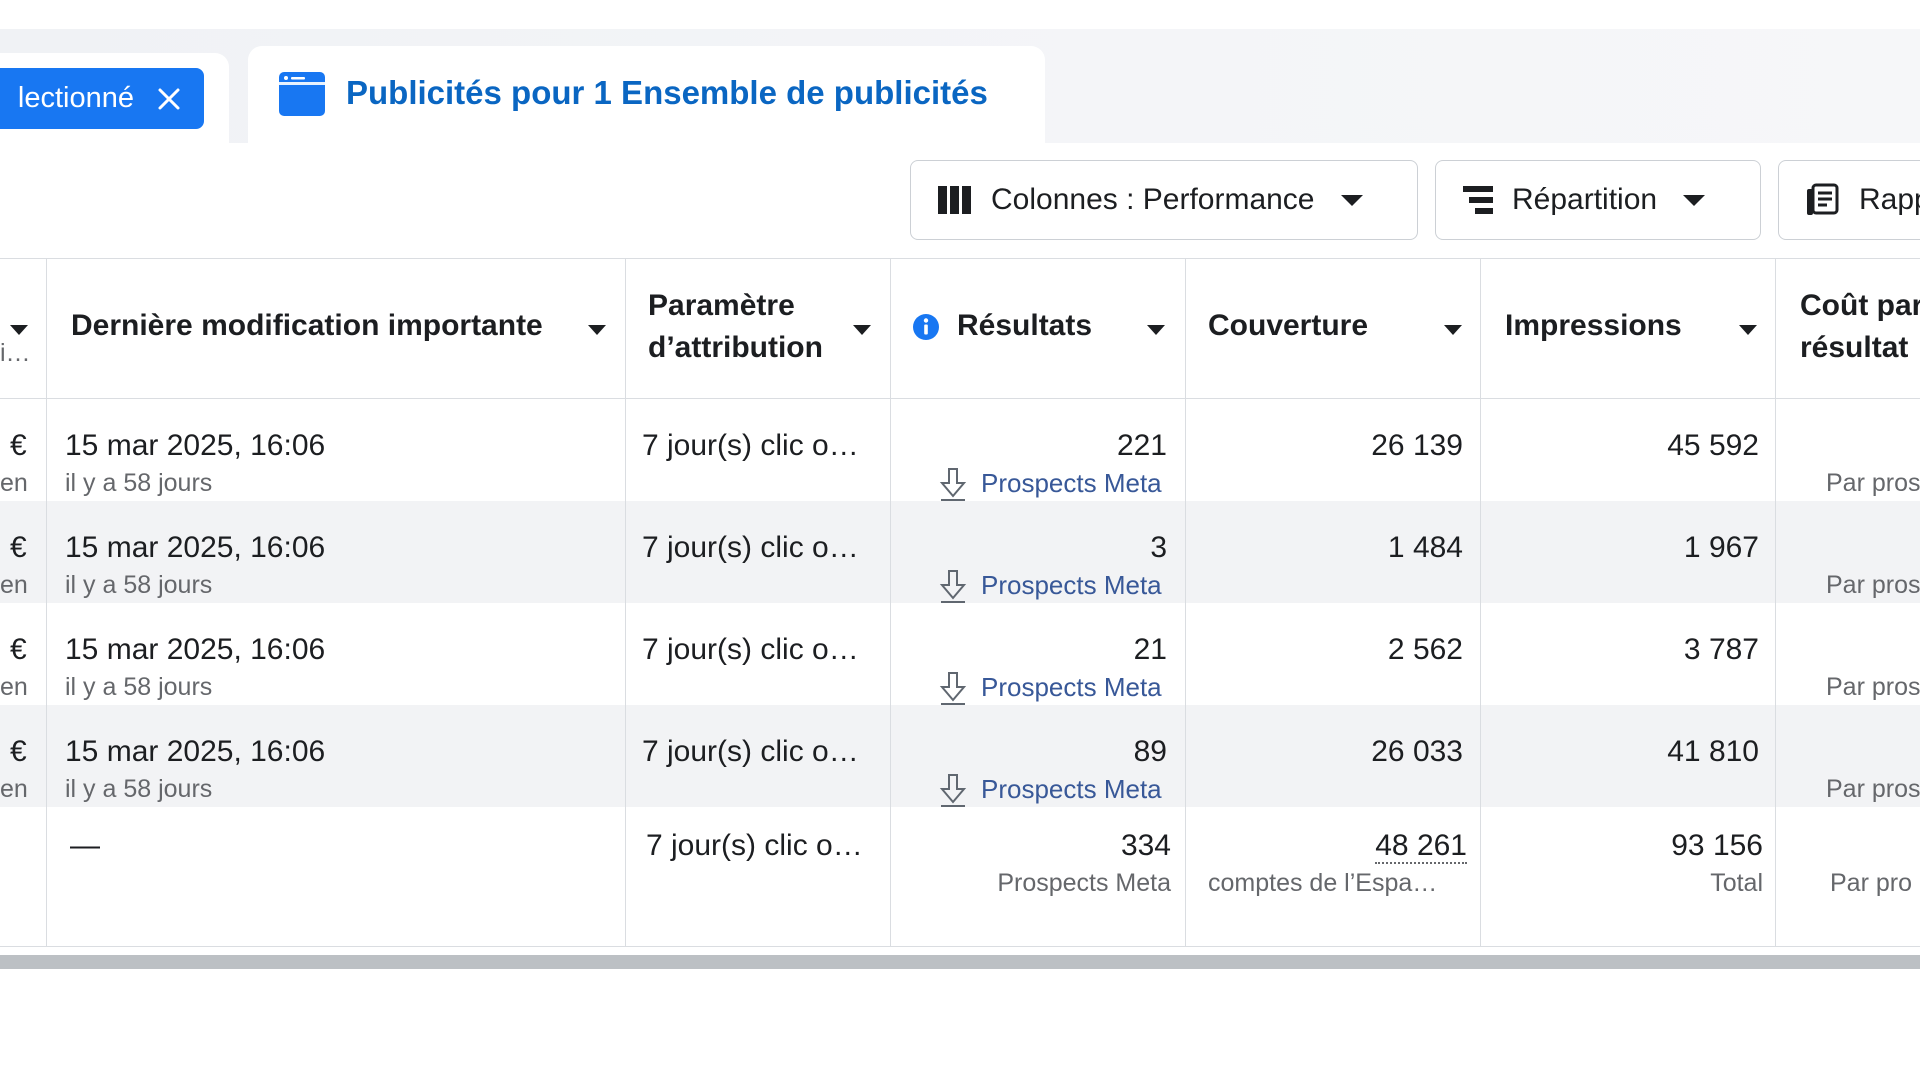 The width and height of the screenshot is (1920, 1080). Describe the element at coordinates (1145, 845) in the screenshot. I see `total-results: 334` at that location.